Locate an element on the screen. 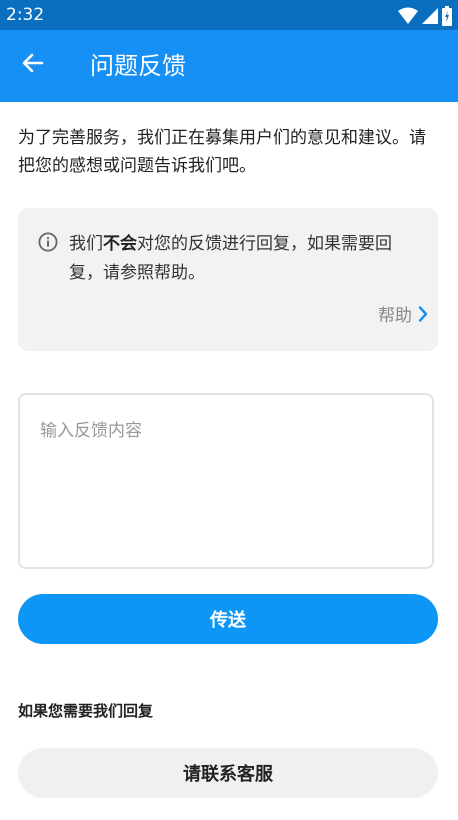 This screenshot has height=820, width=458. notice-text-bold: 不会 is located at coordinates (120, 244).